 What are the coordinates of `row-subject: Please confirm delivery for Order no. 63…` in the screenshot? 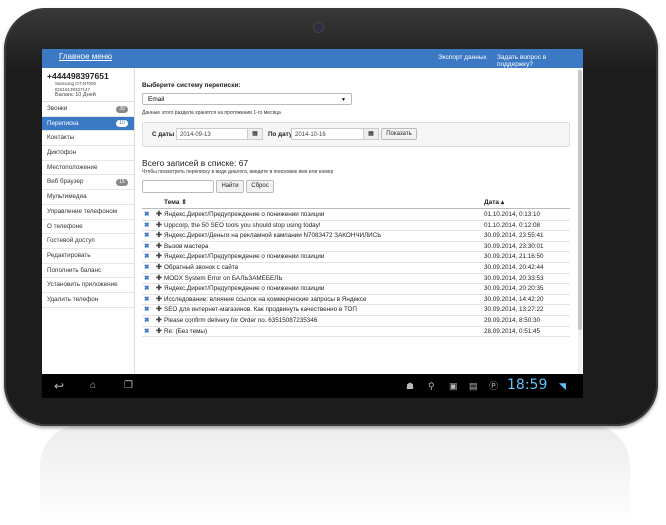 It's located at (240, 321).